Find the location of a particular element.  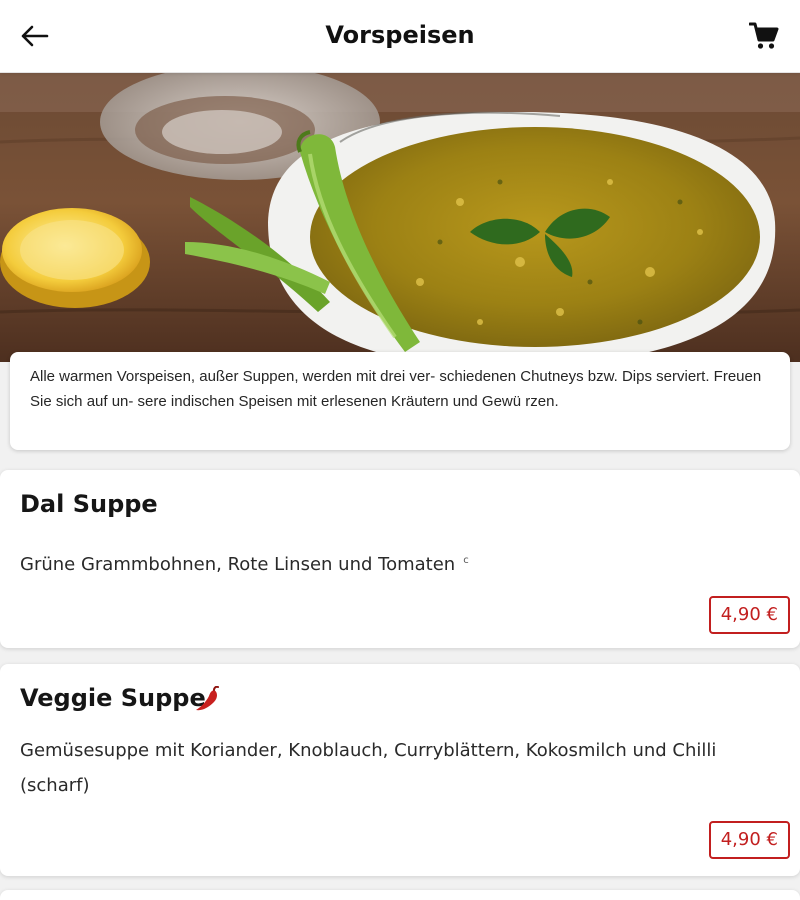

page-title: Vorspeisen is located at coordinates (400, 35).